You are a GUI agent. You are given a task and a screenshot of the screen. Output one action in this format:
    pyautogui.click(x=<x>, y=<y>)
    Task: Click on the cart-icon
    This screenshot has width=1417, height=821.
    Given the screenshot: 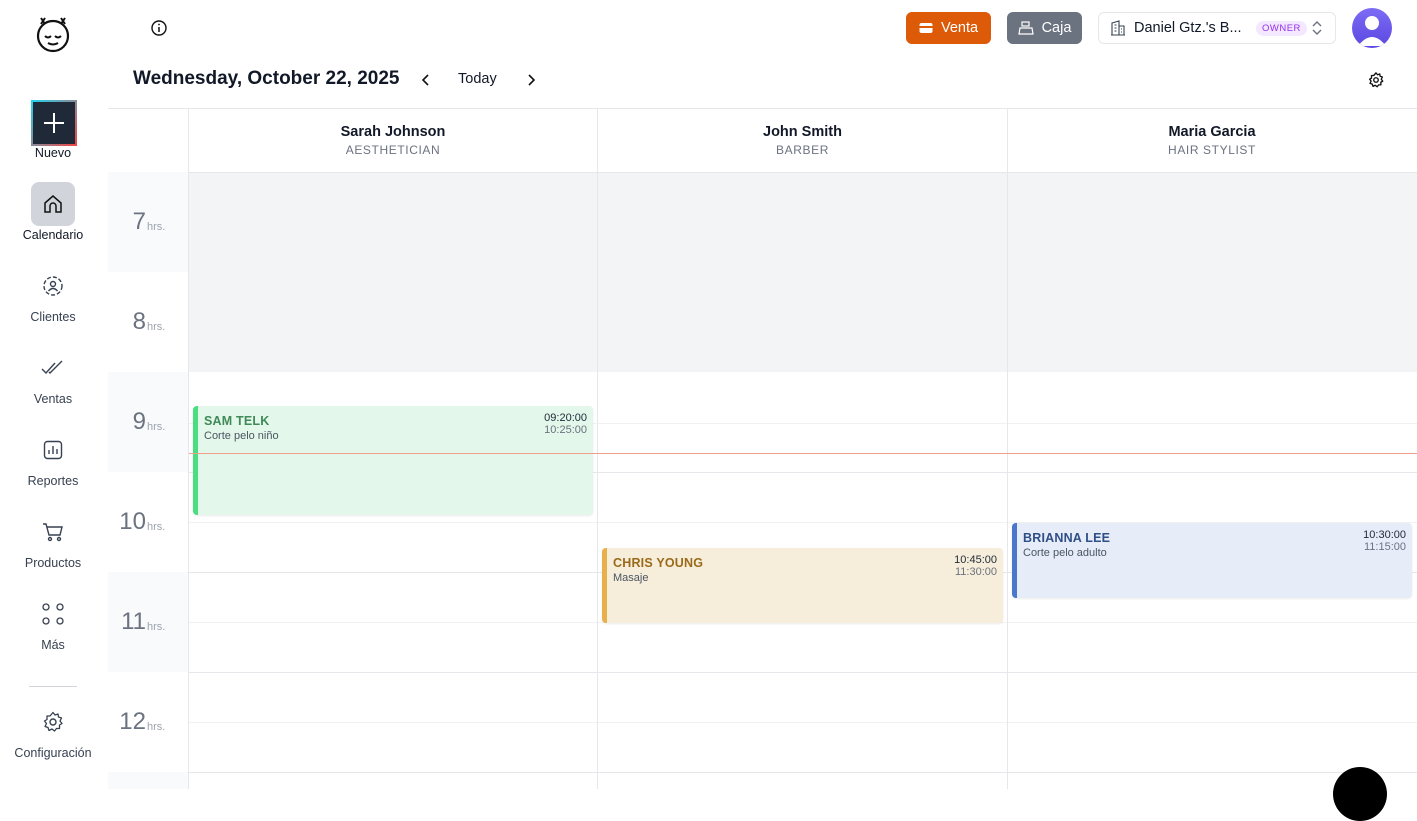 What is the action you would take?
    pyautogui.click(x=53, y=532)
    